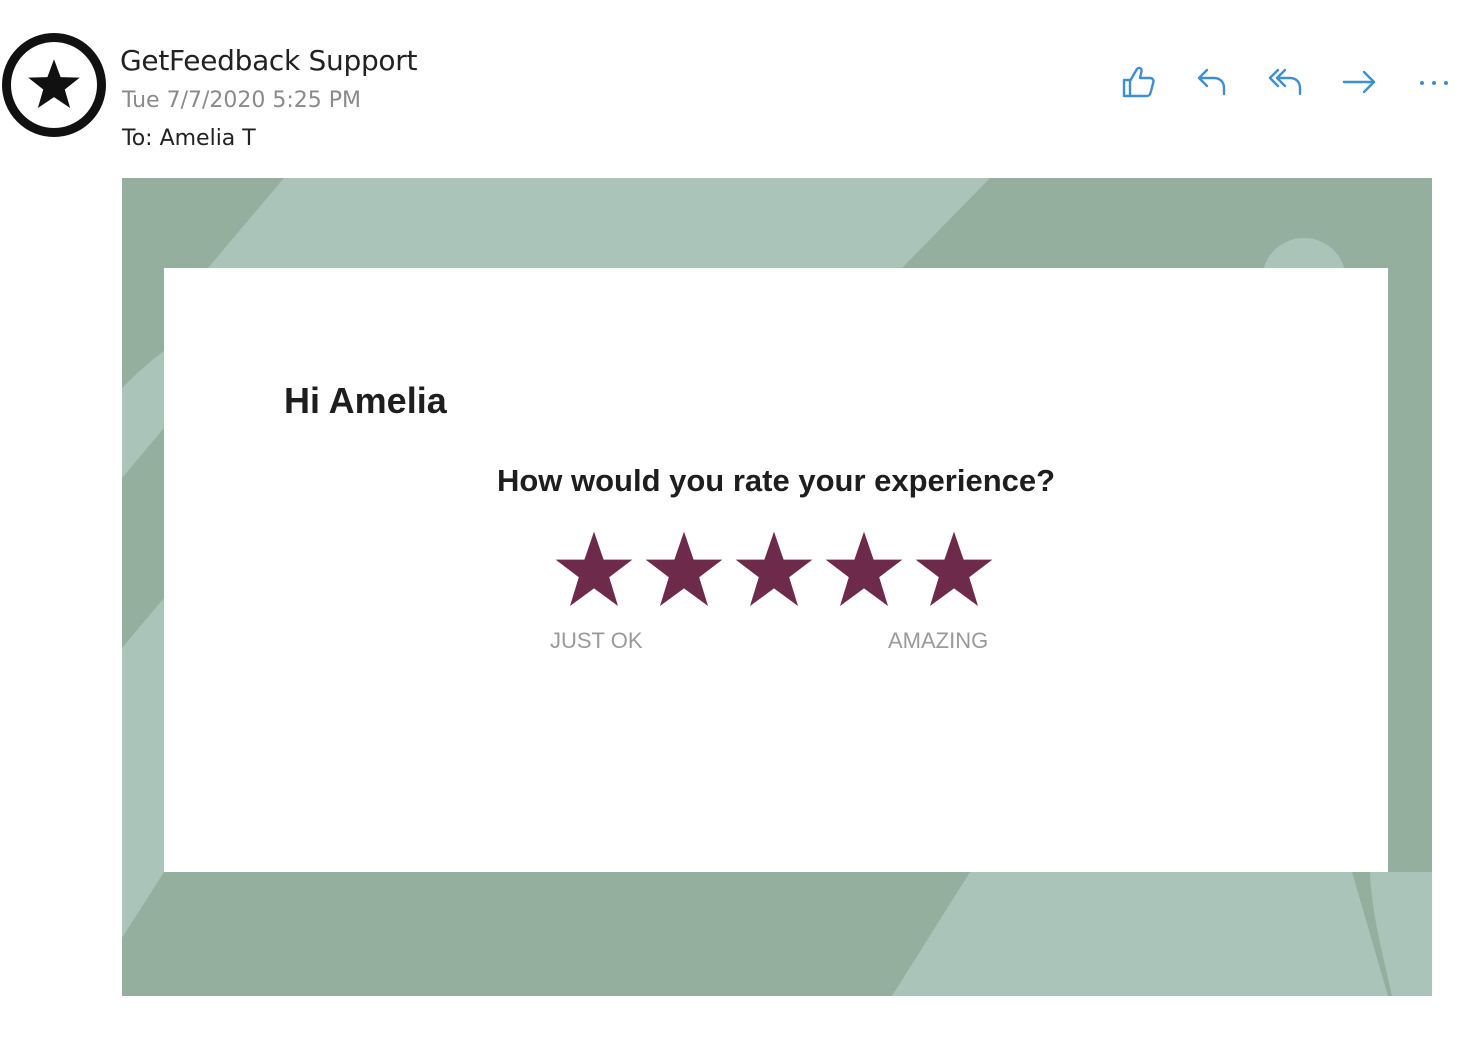 The image size is (1480, 1058). I want to click on reply-icon, so click(1211, 82).